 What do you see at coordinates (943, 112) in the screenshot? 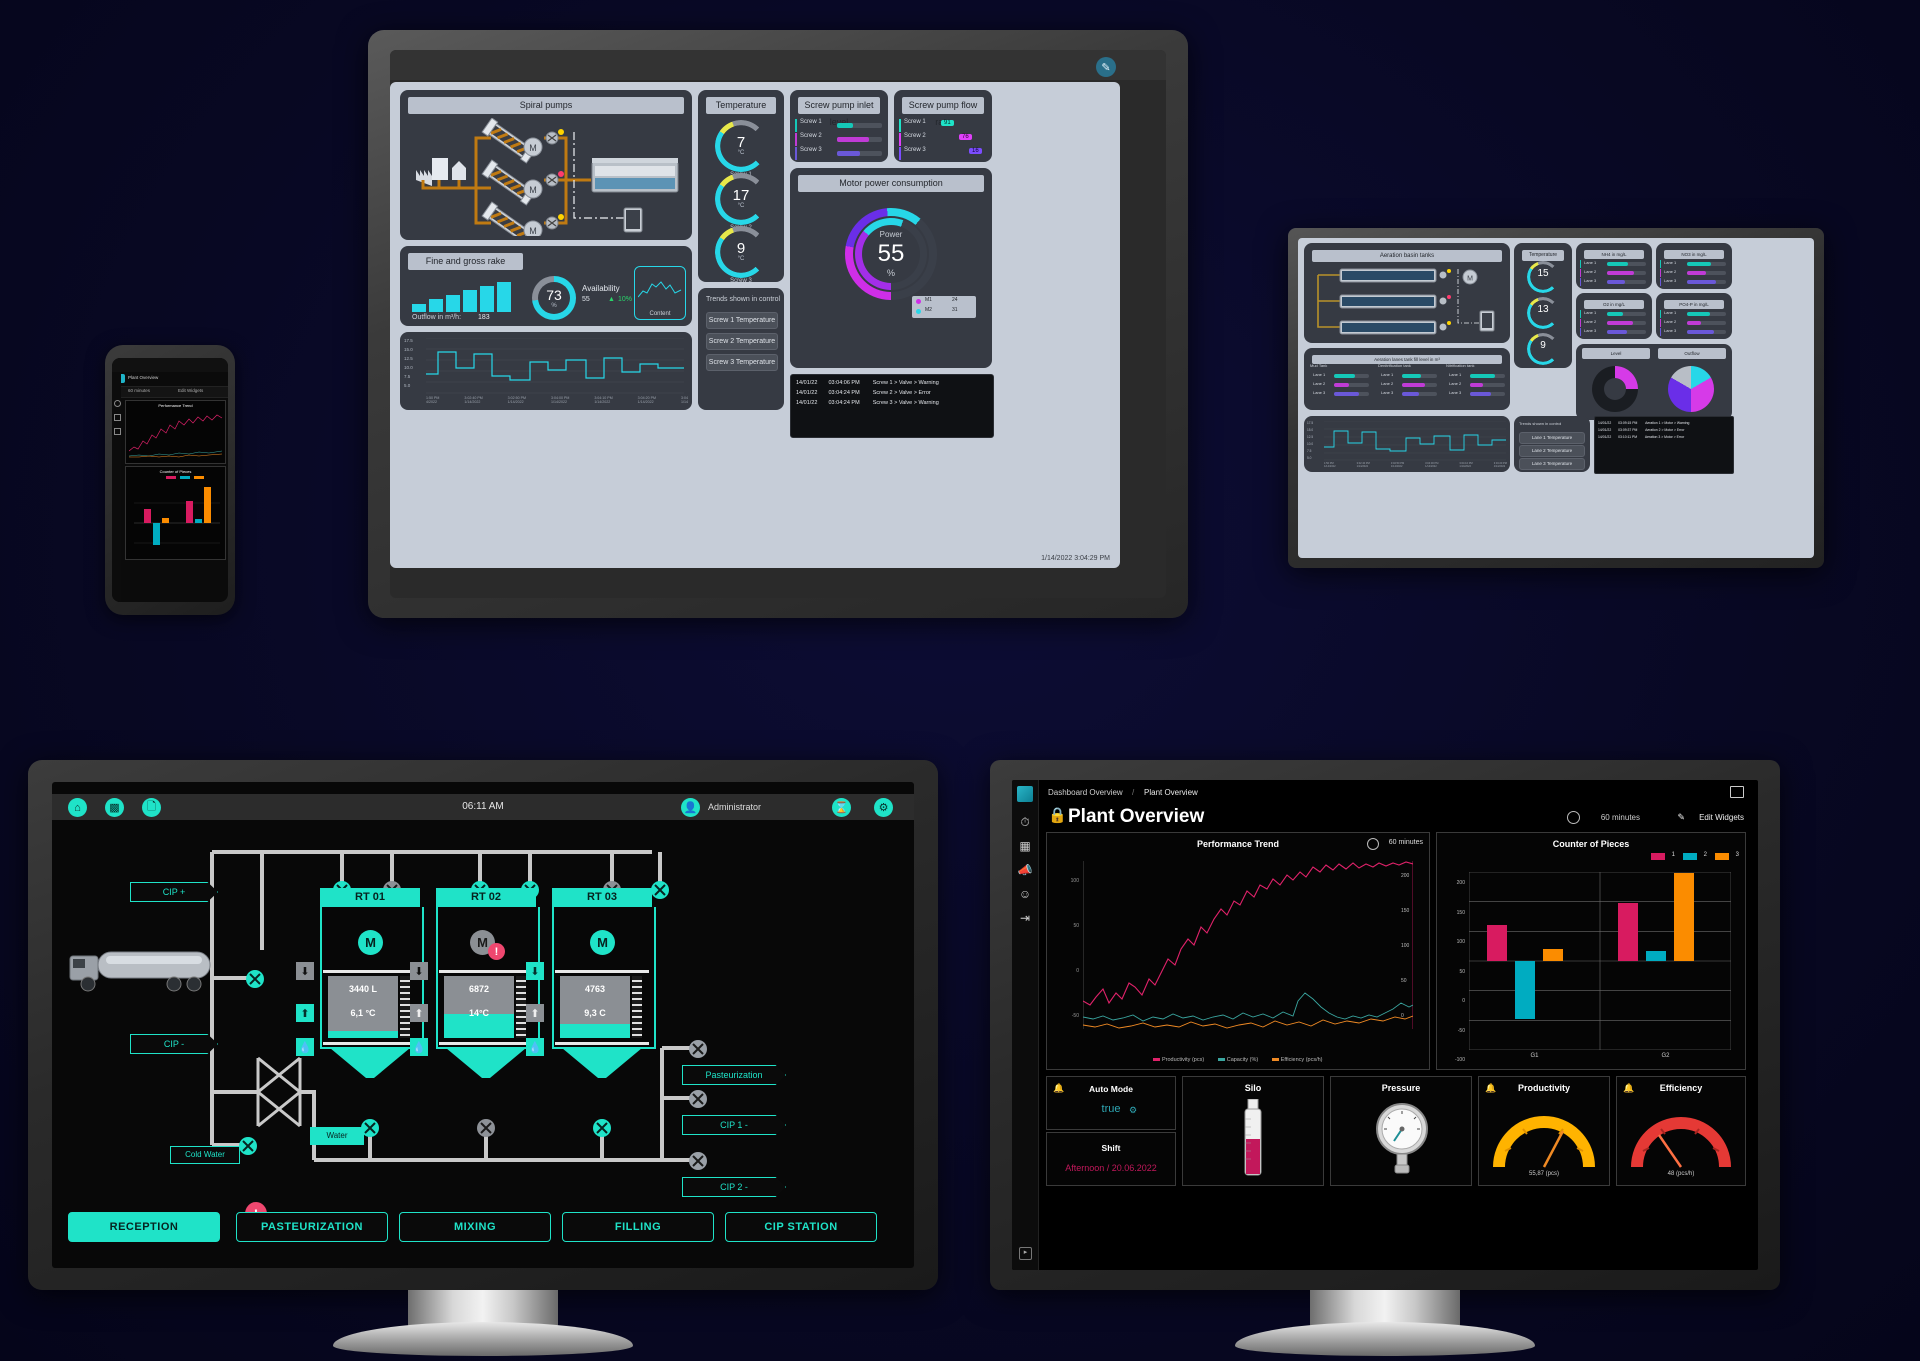
I see `flow-rate-title: Screw pump flow rate` at bounding box center [943, 112].